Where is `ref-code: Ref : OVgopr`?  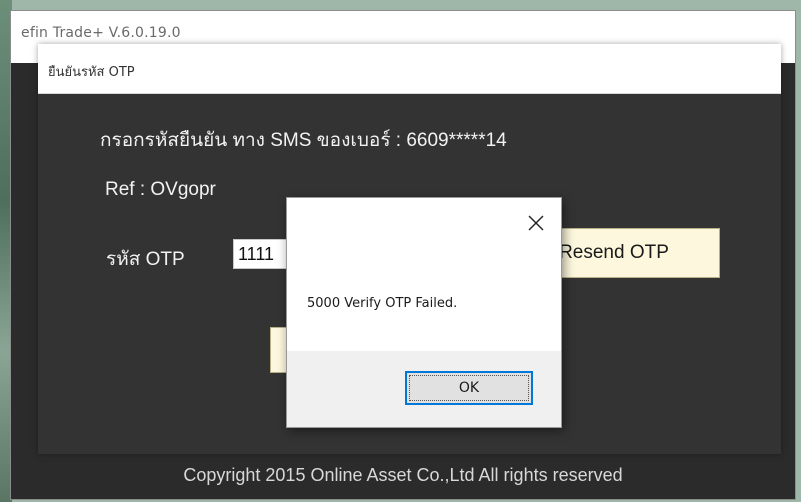 ref-code: Ref : OVgopr is located at coordinates (160, 189).